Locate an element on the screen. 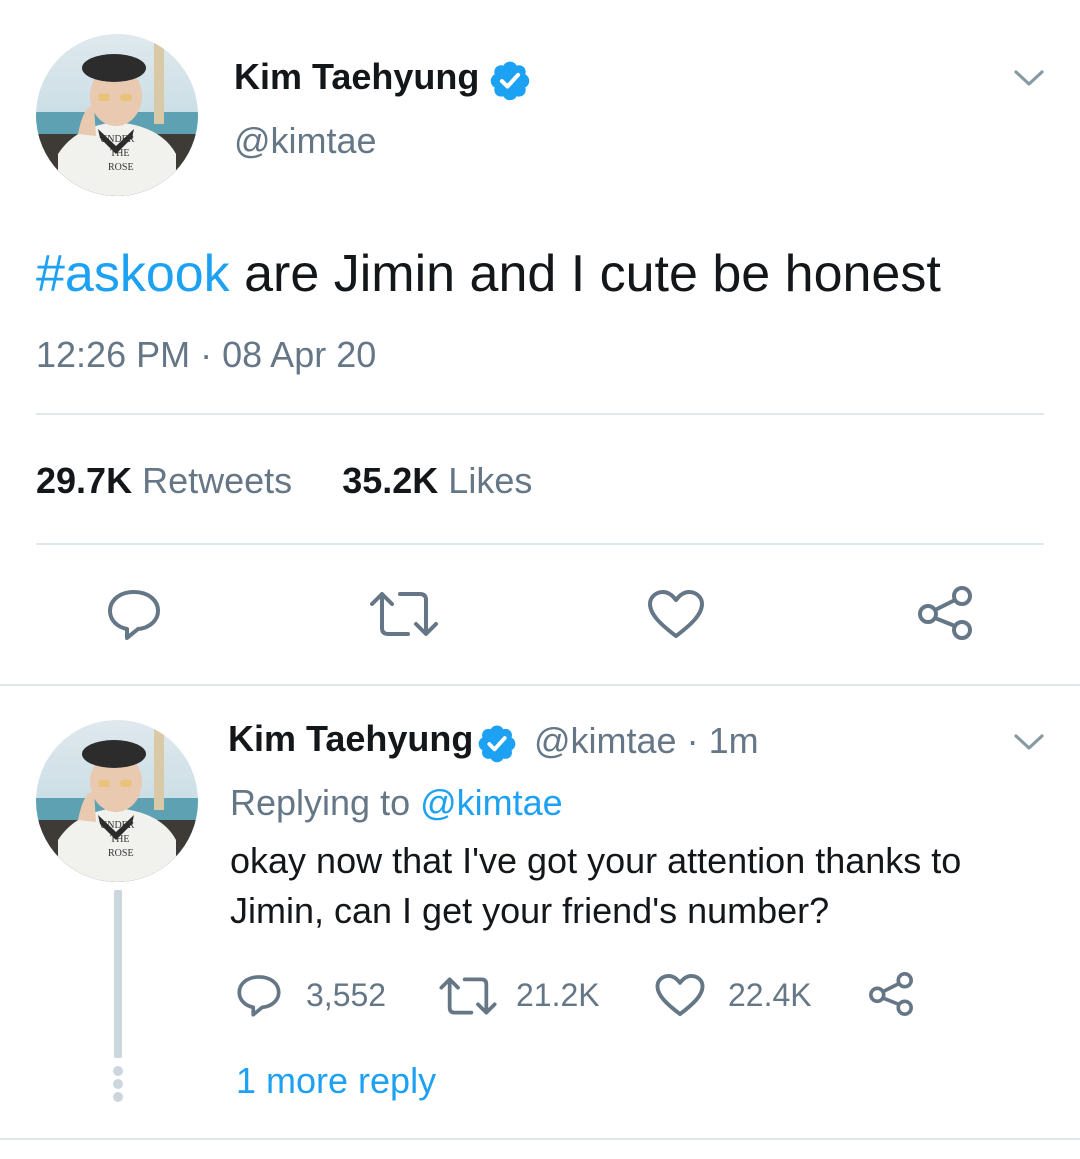  engagement-stats: 29.7K Retweets 35.2K Likes is located at coordinates (284, 481).